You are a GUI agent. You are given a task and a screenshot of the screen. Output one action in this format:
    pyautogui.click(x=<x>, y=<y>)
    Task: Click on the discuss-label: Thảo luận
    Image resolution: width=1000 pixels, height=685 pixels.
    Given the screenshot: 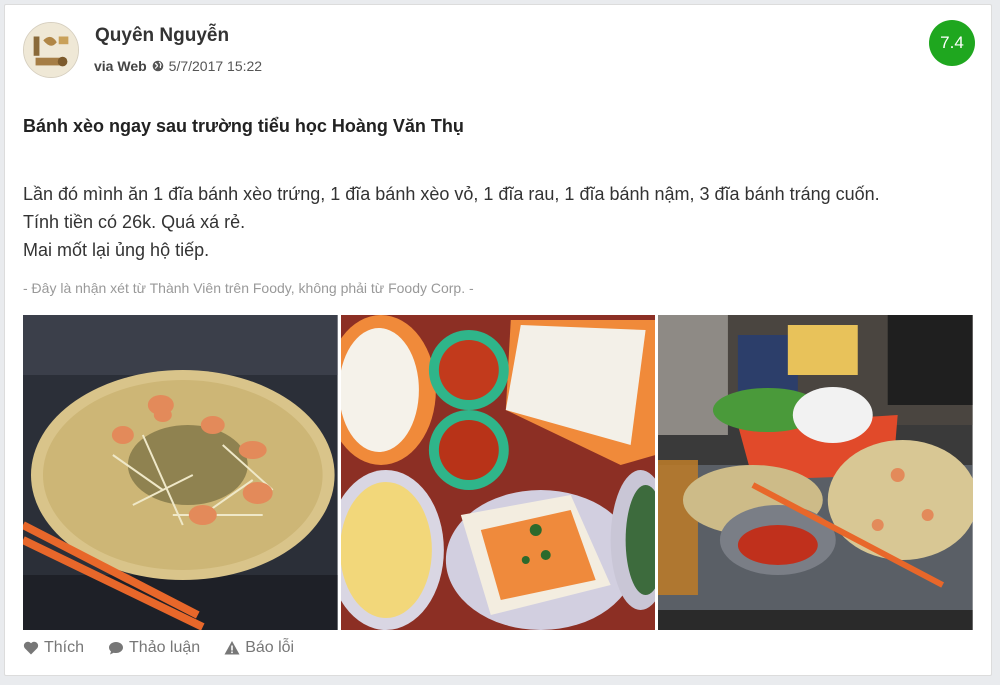 What is the action you would take?
    pyautogui.click(x=165, y=647)
    